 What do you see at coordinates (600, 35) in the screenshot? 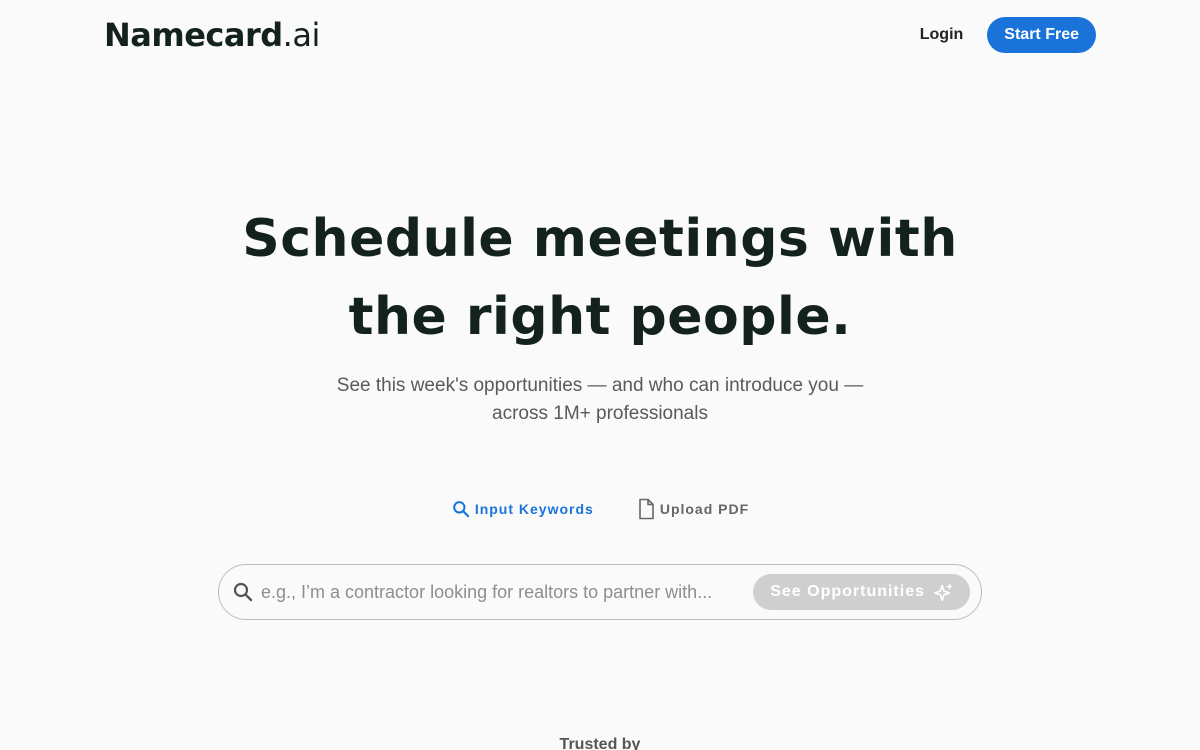
I see `header: Namecard .ai Login Start Free` at bounding box center [600, 35].